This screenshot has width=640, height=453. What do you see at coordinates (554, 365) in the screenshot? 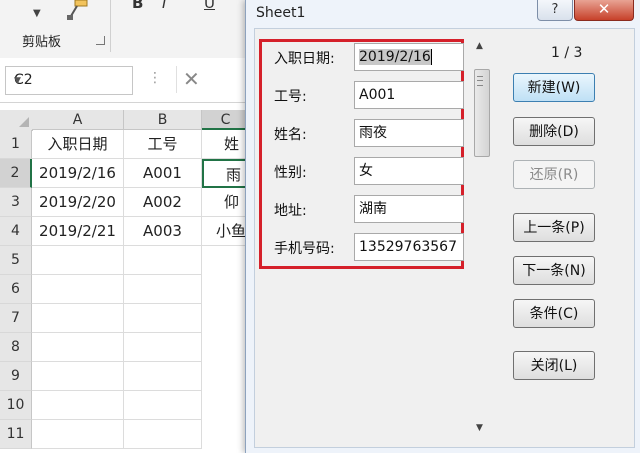
I see `close-dialog-button: 关闭(L)` at bounding box center [554, 365].